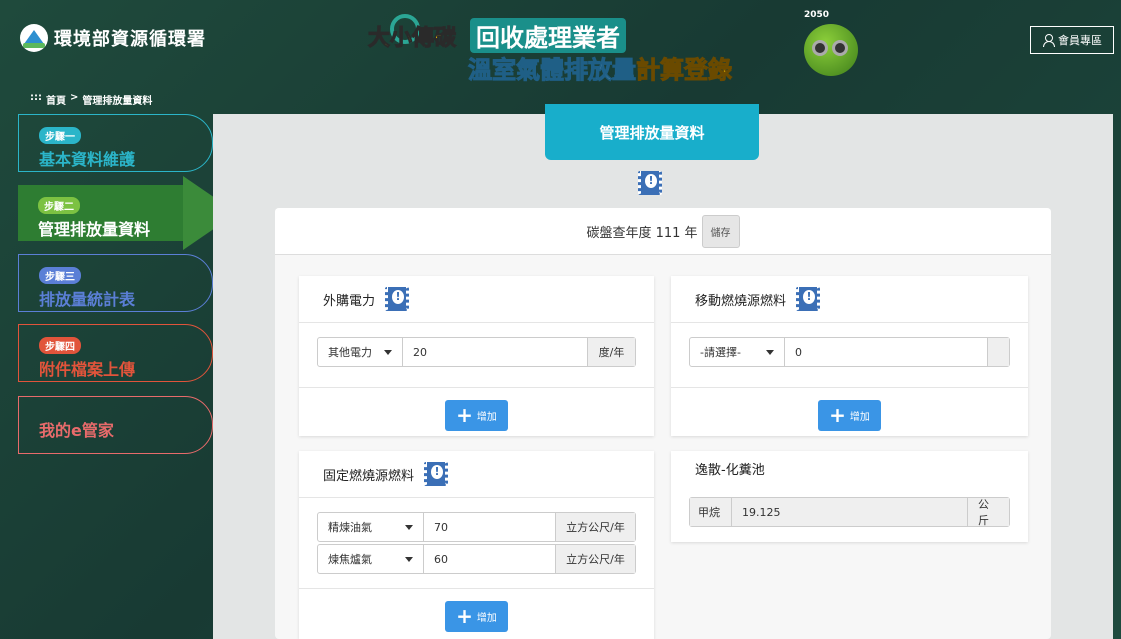 This screenshot has width=1121, height=639. What do you see at coordinates (998, 352) in the screenshot?
I see `unit-label` at bounding box center [998, 352].